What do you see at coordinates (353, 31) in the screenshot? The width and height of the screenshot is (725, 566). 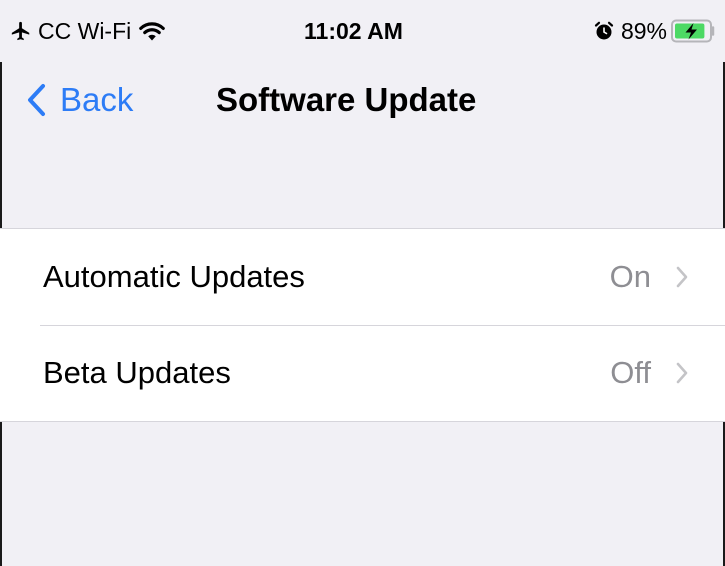 I see `status-time: 11:02 AM` at bounding box center [353, 31].